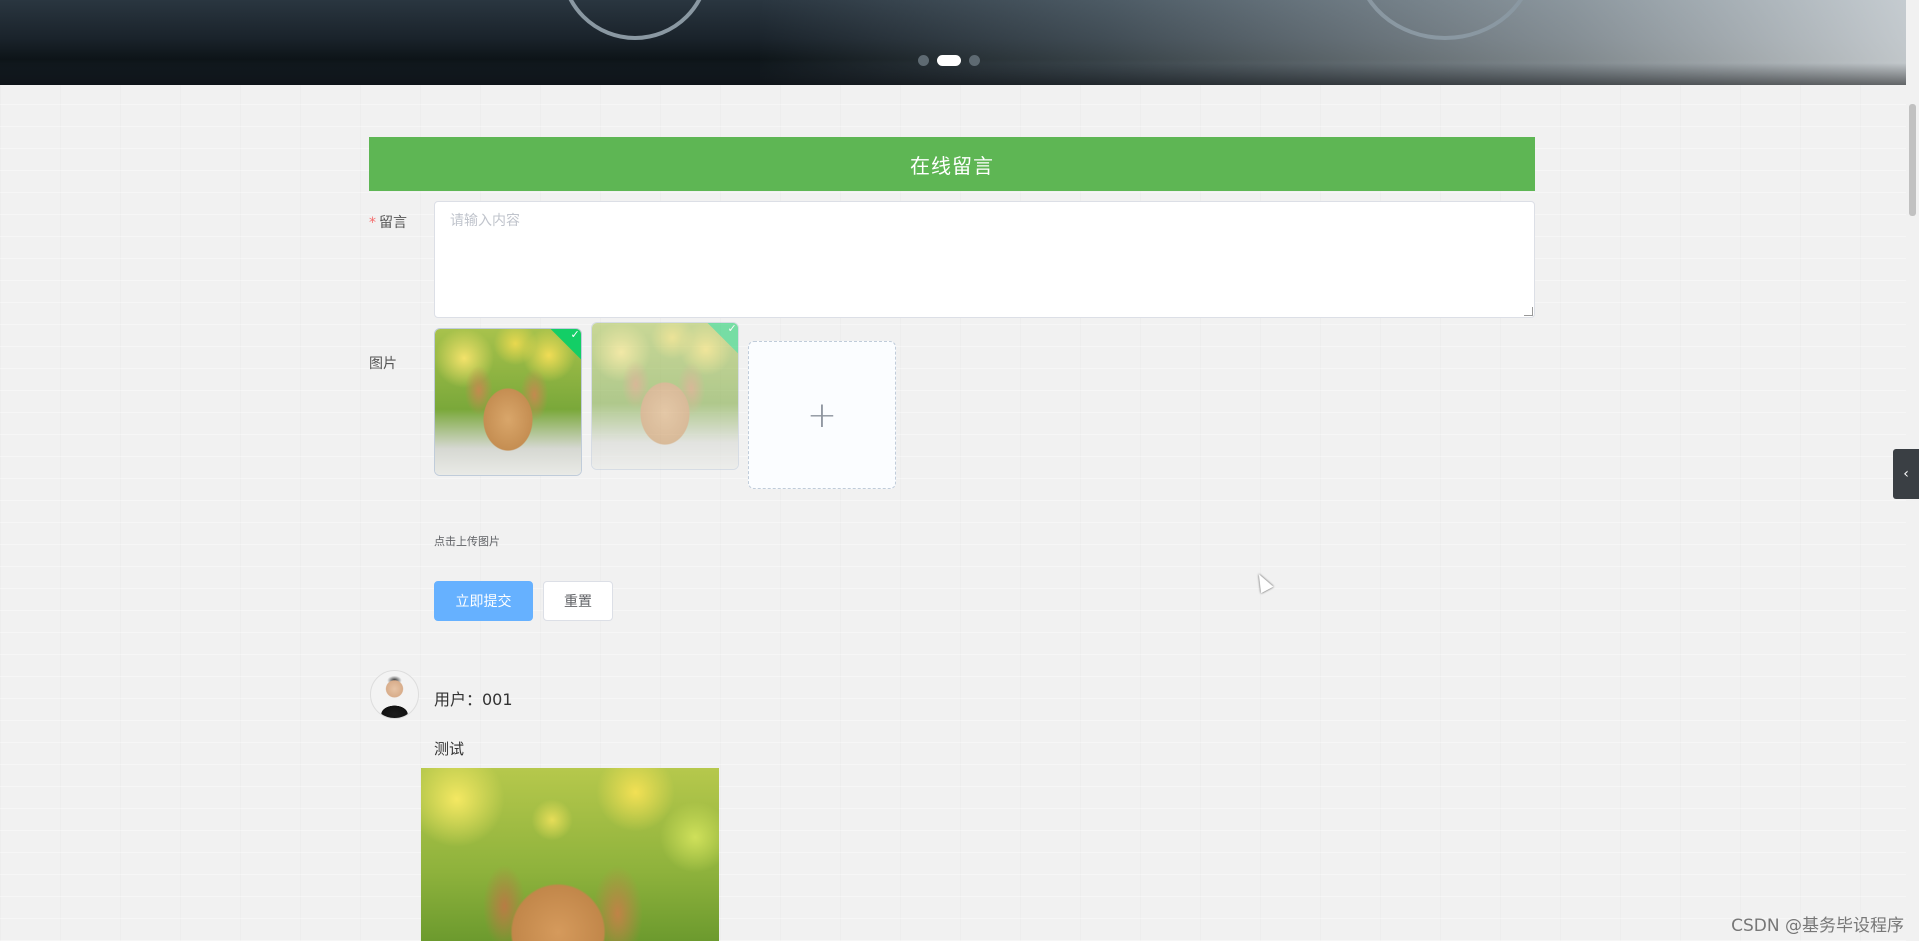  Describe the element at coordinates (953, 42) in the screenshot. I see `banner-carousel` at that location.